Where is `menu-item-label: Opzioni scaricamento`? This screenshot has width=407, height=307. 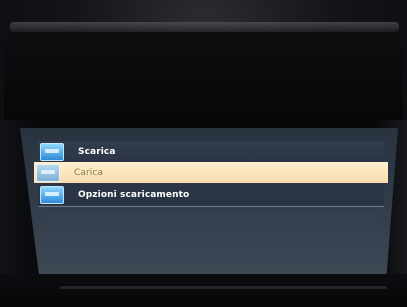
menu-item-label: Opzioni scaricamento is located at coordinates (134, 194).